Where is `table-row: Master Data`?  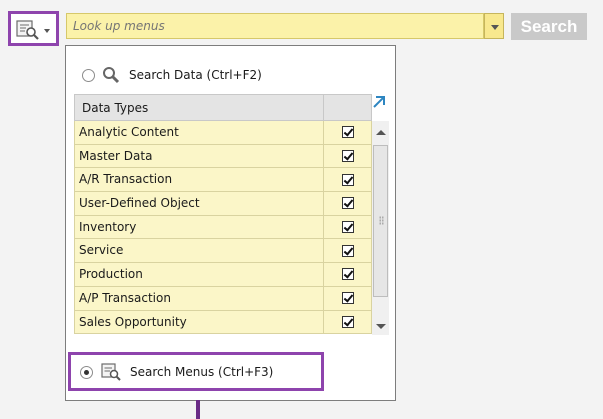
table-row: Master Data is located at coordinates (223, 156).